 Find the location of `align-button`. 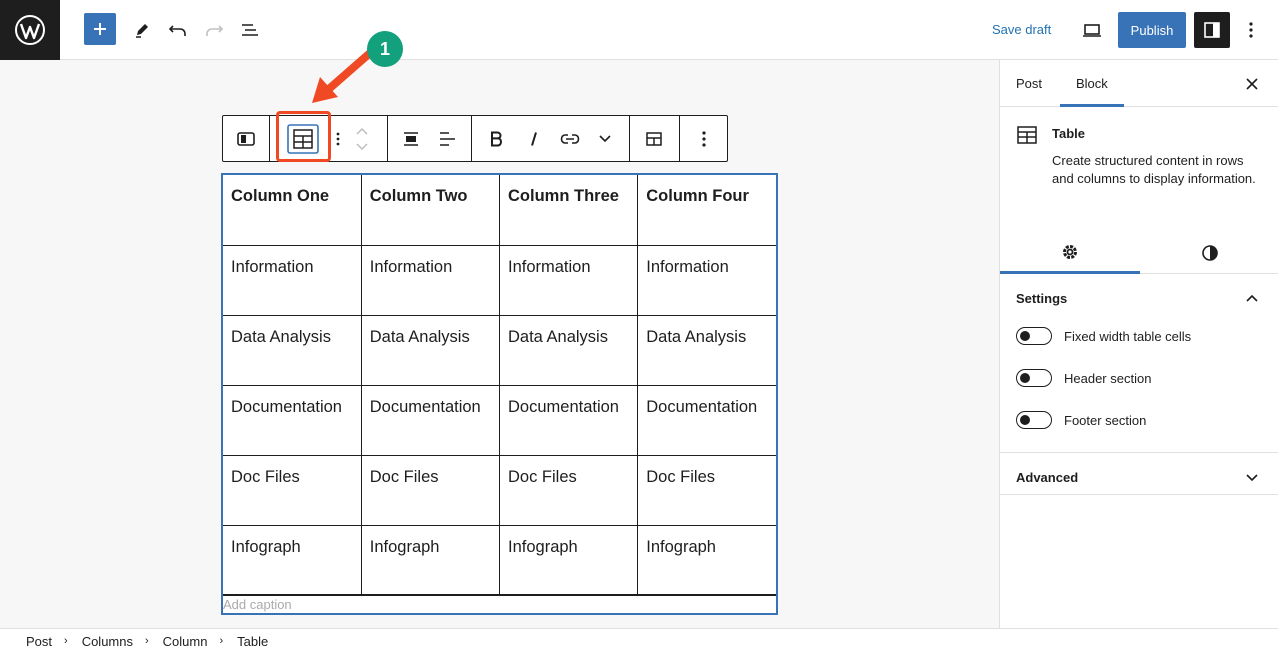

align-button is located at coordinates (411, 138).